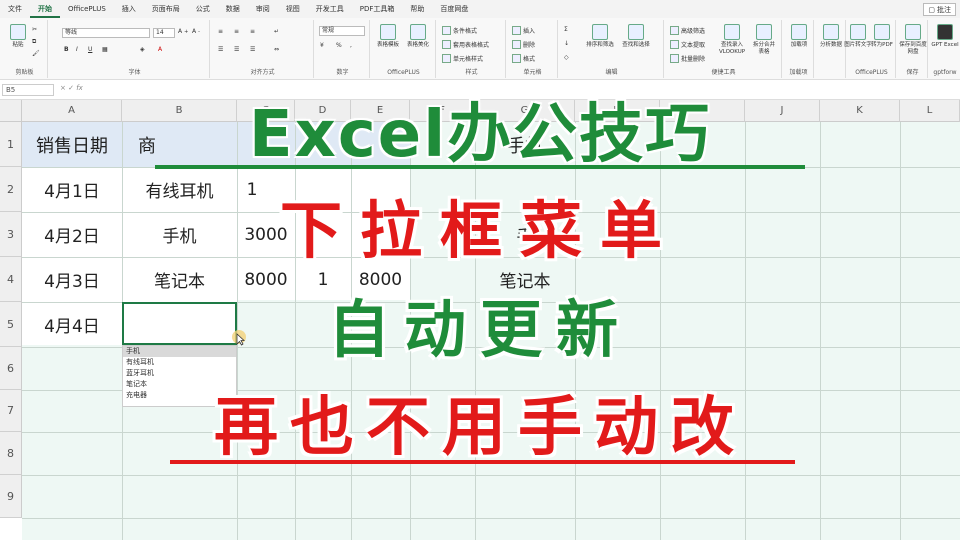 This screenshot has height=540, width=960. Describe the element at coordinates (236, 49) in the screenshot. I see `align-center-icon: ☰` at that location.